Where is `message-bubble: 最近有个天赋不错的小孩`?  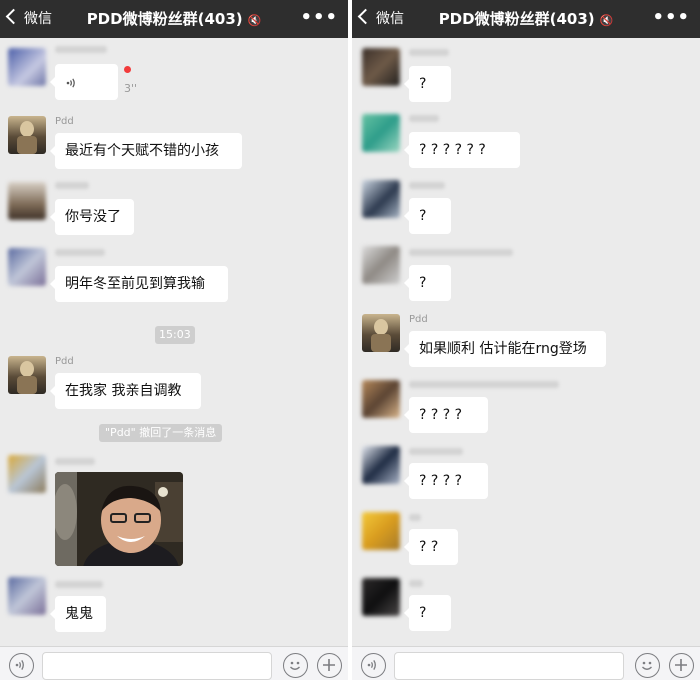 message-bubble: 最近有个天赋不错的小孩 is located at coordinates (146, 151).